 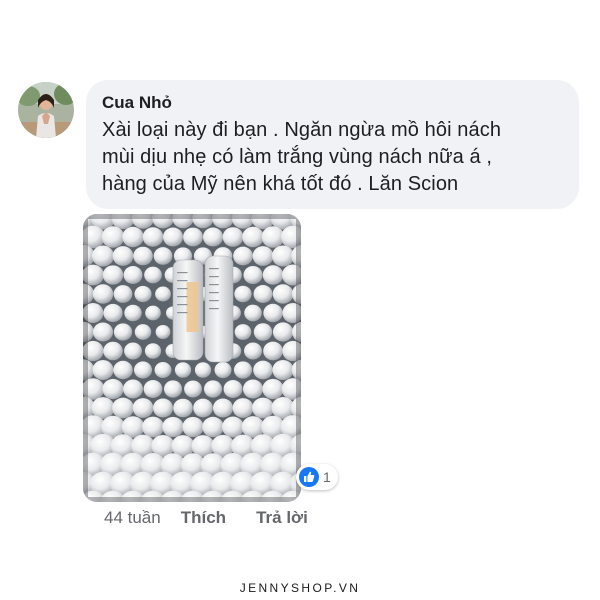 I want to click on avatar, so click(x=46, y=110).